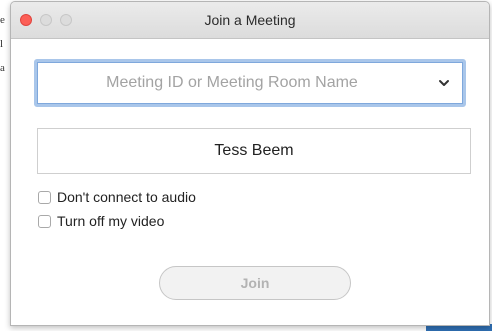  I want to click on background-window-text: e l a, so click(5, 44).